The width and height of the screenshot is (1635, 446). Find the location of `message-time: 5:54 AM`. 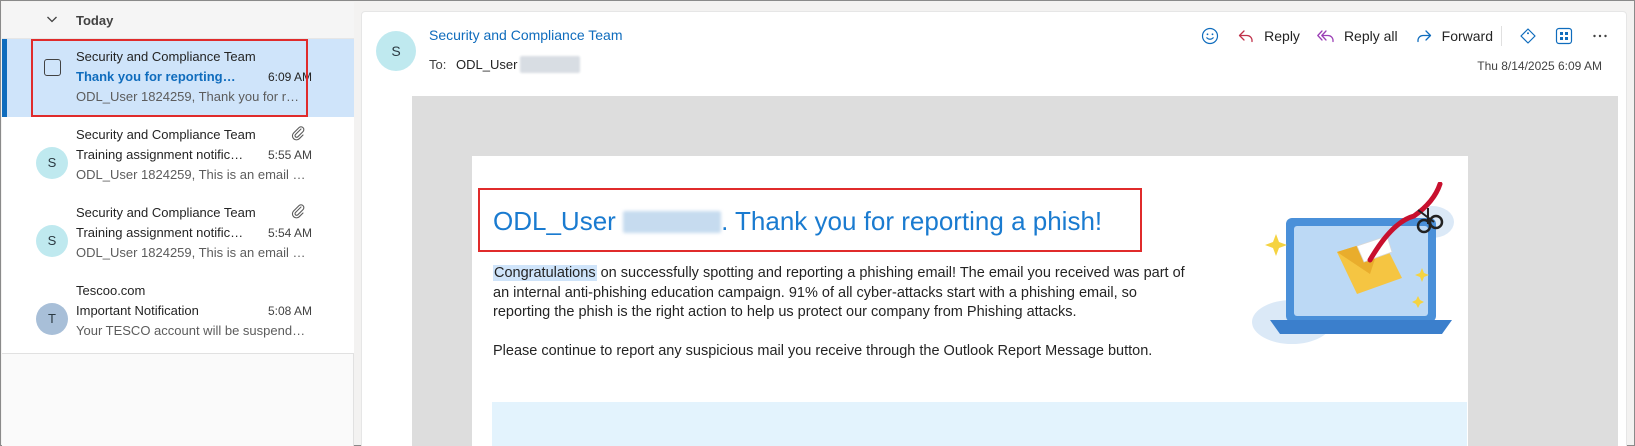

message-time: 5:54 AM is located at coordinates (289, 233).